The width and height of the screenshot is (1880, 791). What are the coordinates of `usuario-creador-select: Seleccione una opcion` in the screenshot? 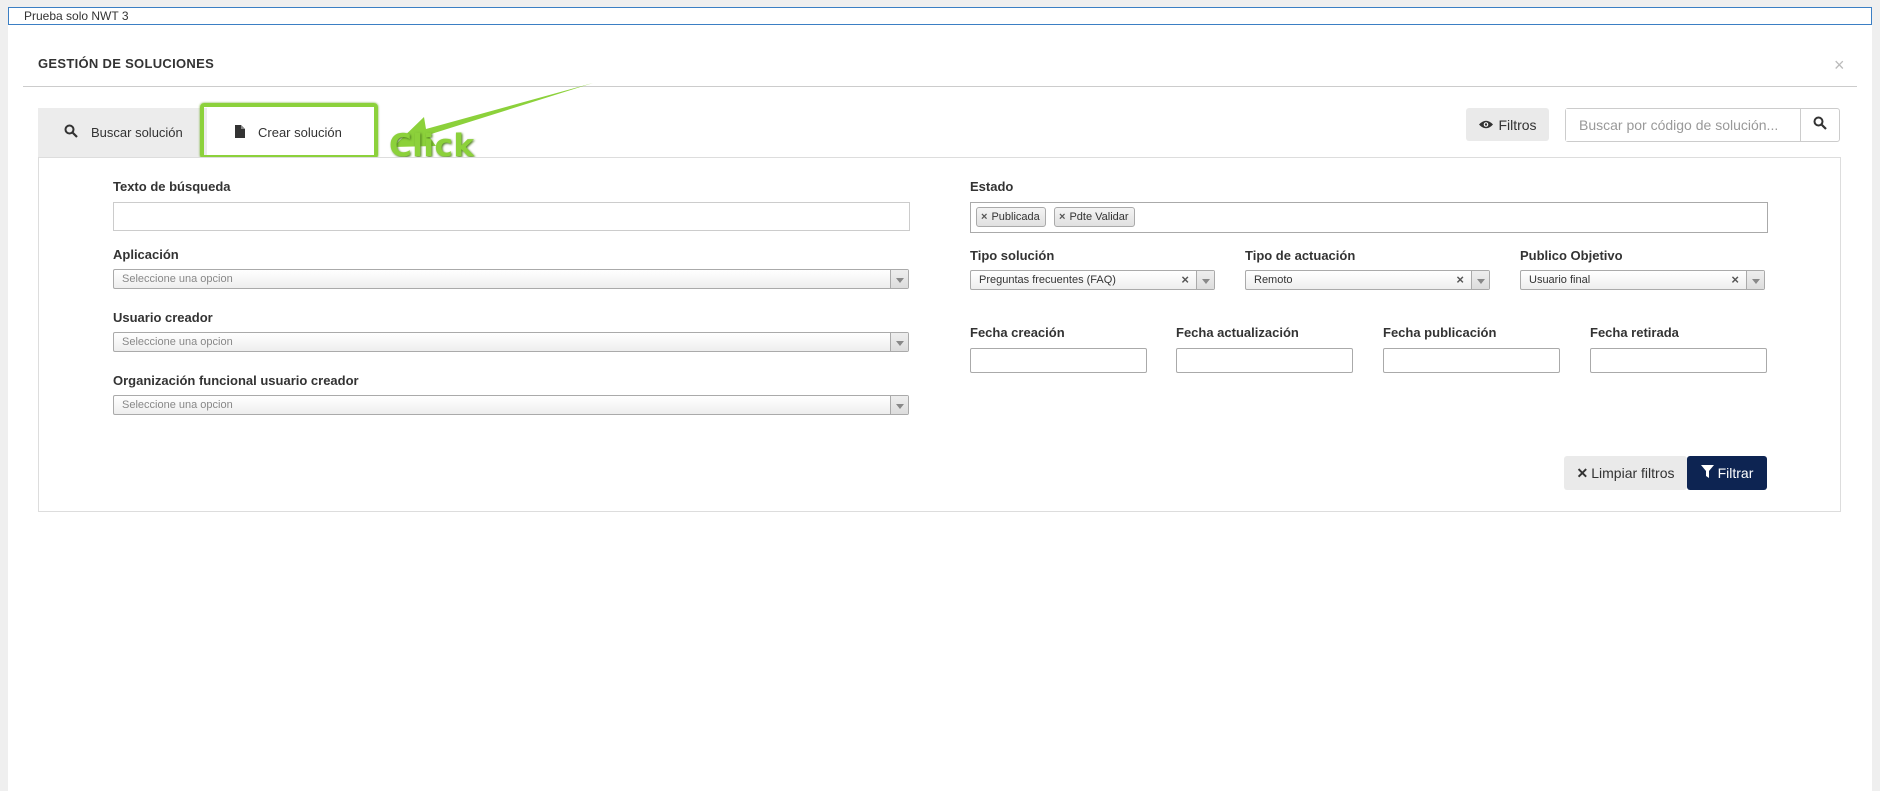 It's located at (511, 342).